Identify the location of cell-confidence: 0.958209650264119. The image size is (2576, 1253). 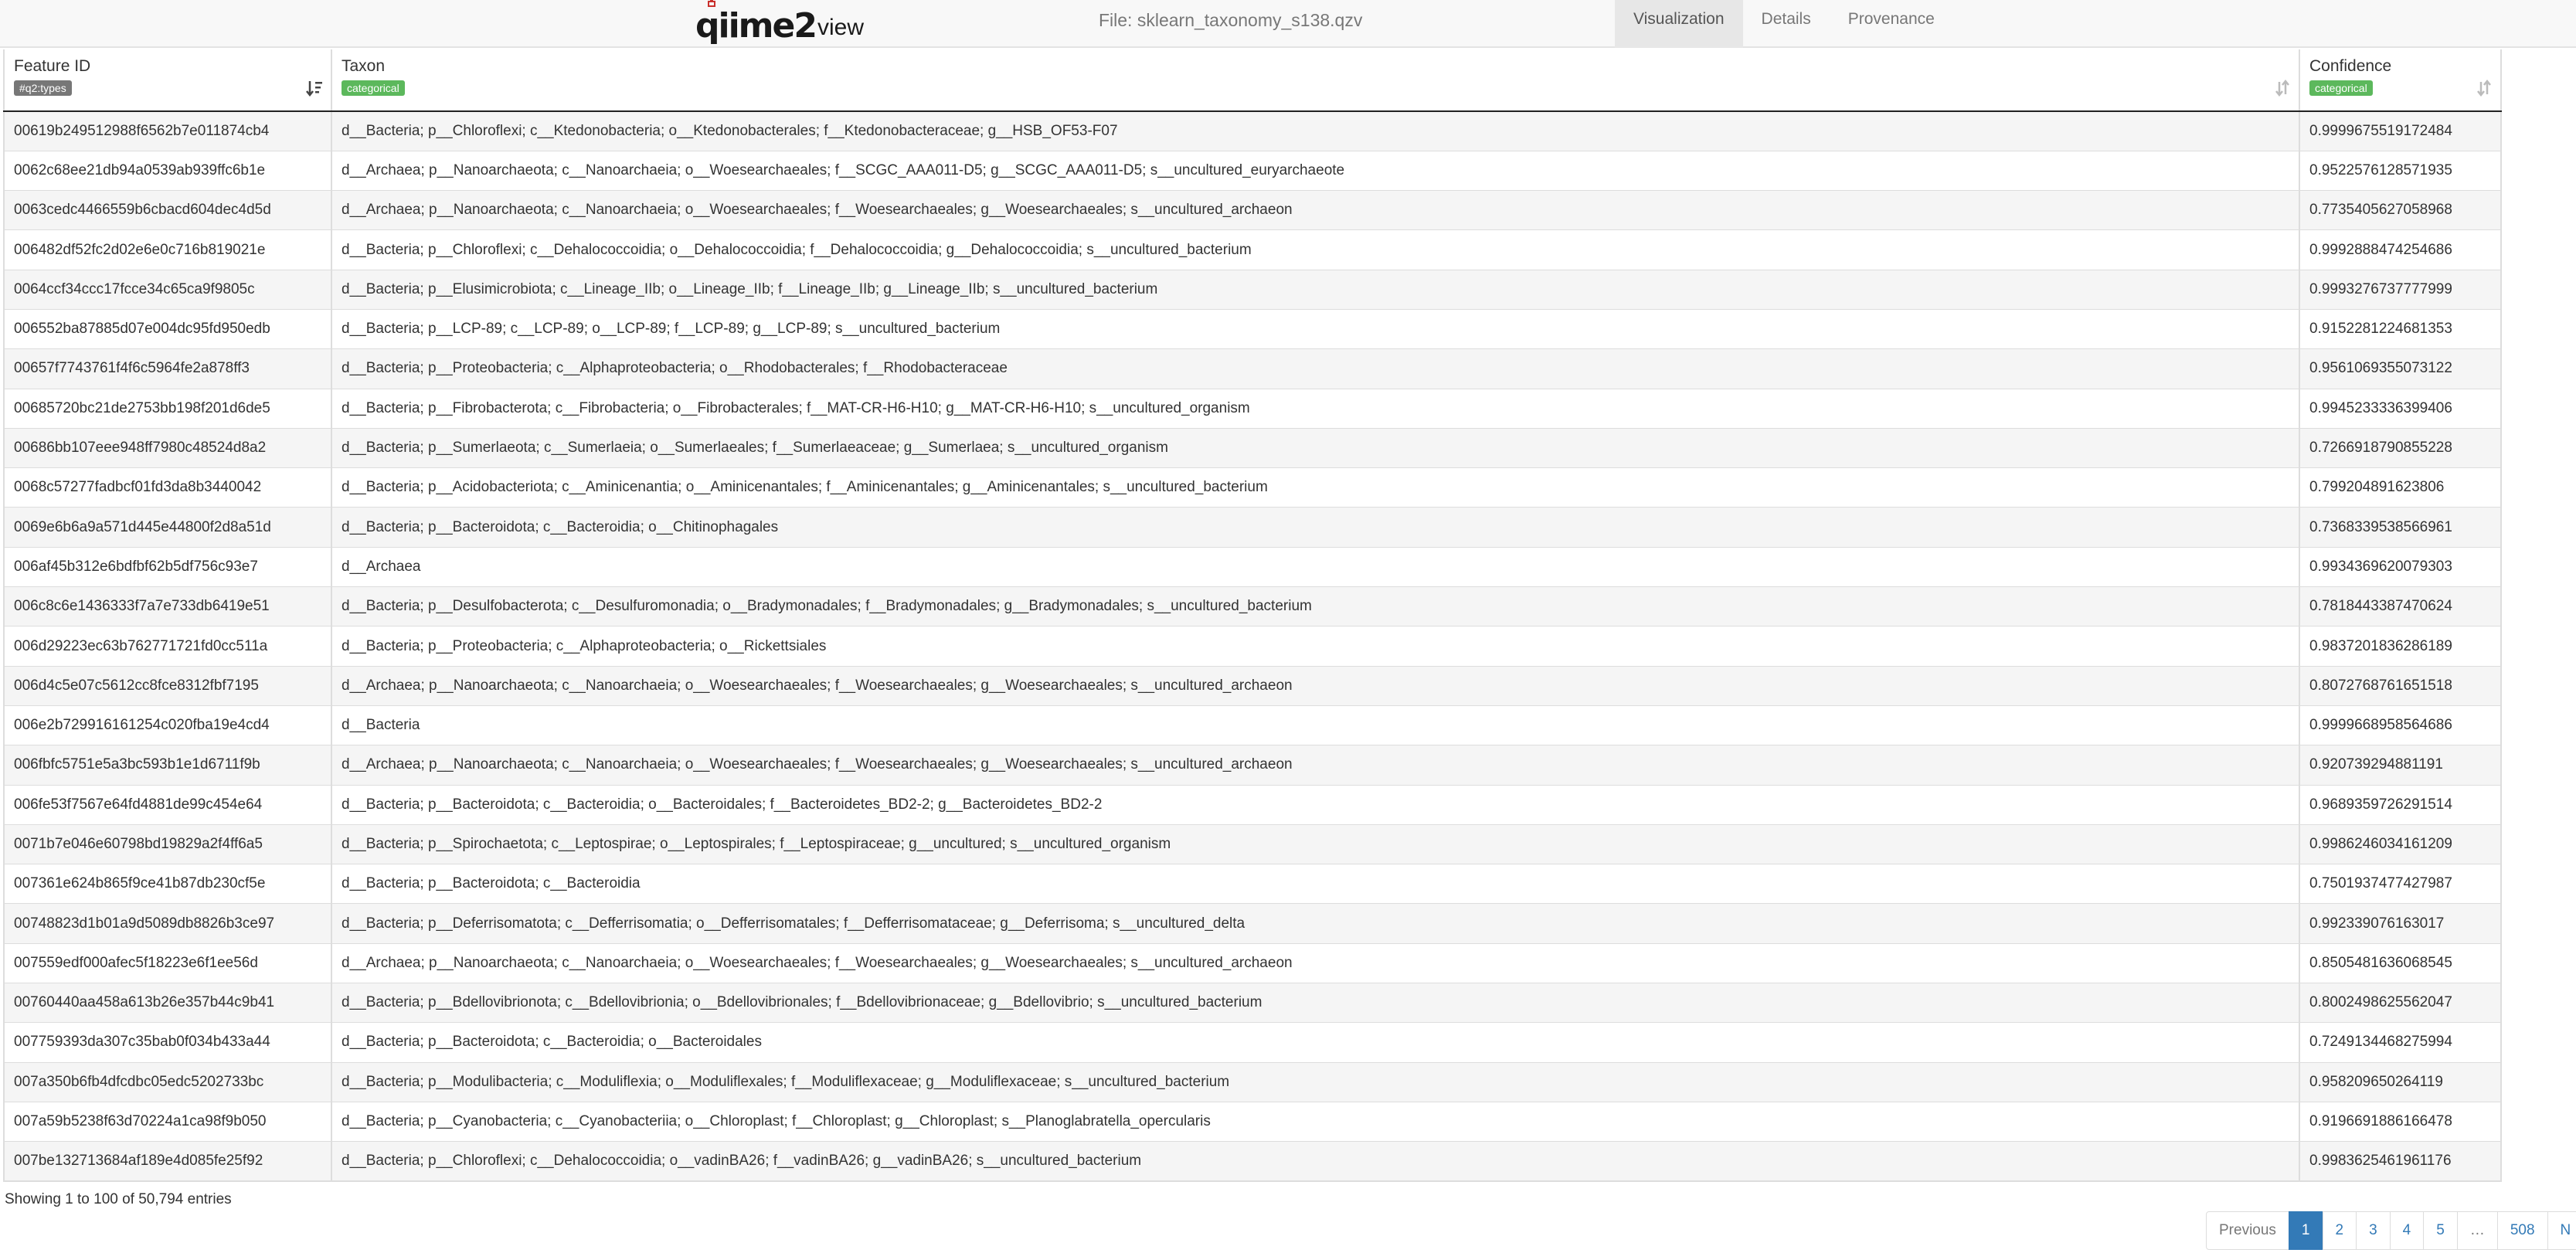
(2400, 1081).